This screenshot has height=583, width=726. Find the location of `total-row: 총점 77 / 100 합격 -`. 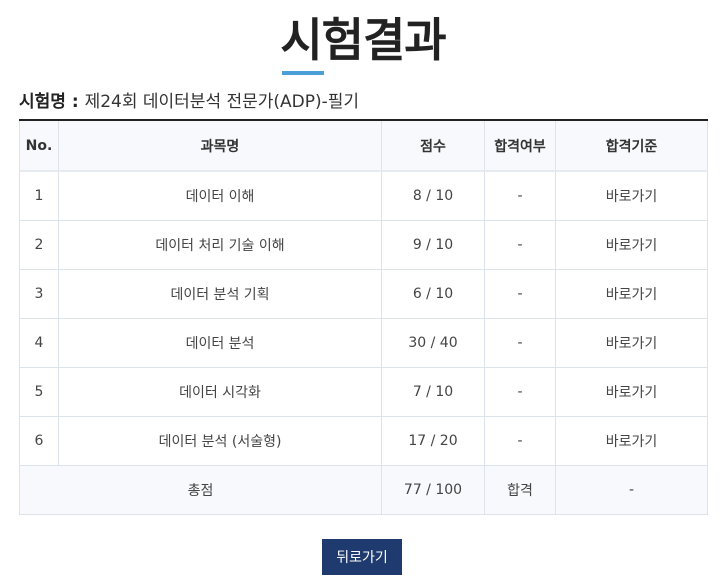

total-row: 총점 77 / 100 합격 - is located at coordinates (363, 490).